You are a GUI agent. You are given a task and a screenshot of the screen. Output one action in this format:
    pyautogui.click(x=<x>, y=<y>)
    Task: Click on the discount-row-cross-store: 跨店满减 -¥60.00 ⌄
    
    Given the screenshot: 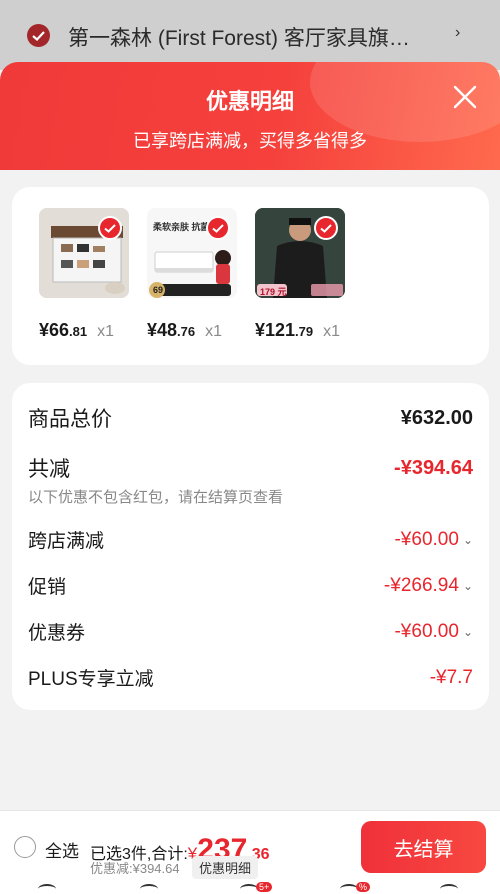 What is the action you would take?
    pyautogui.click(x=250, y=539)
    